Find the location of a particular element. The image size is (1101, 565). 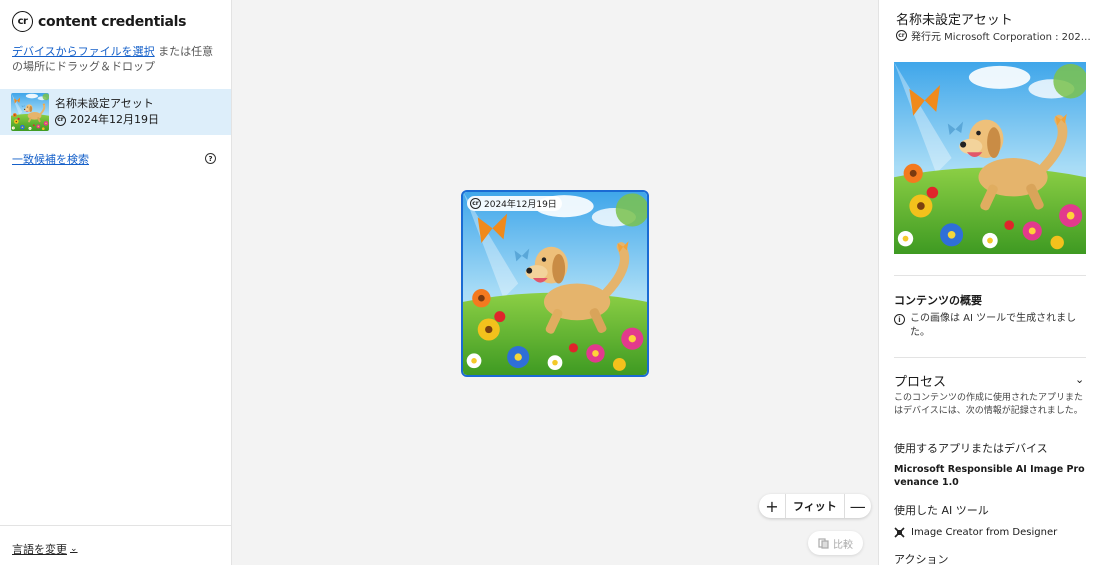

info-icon: i is located at coordinates (899, 319).